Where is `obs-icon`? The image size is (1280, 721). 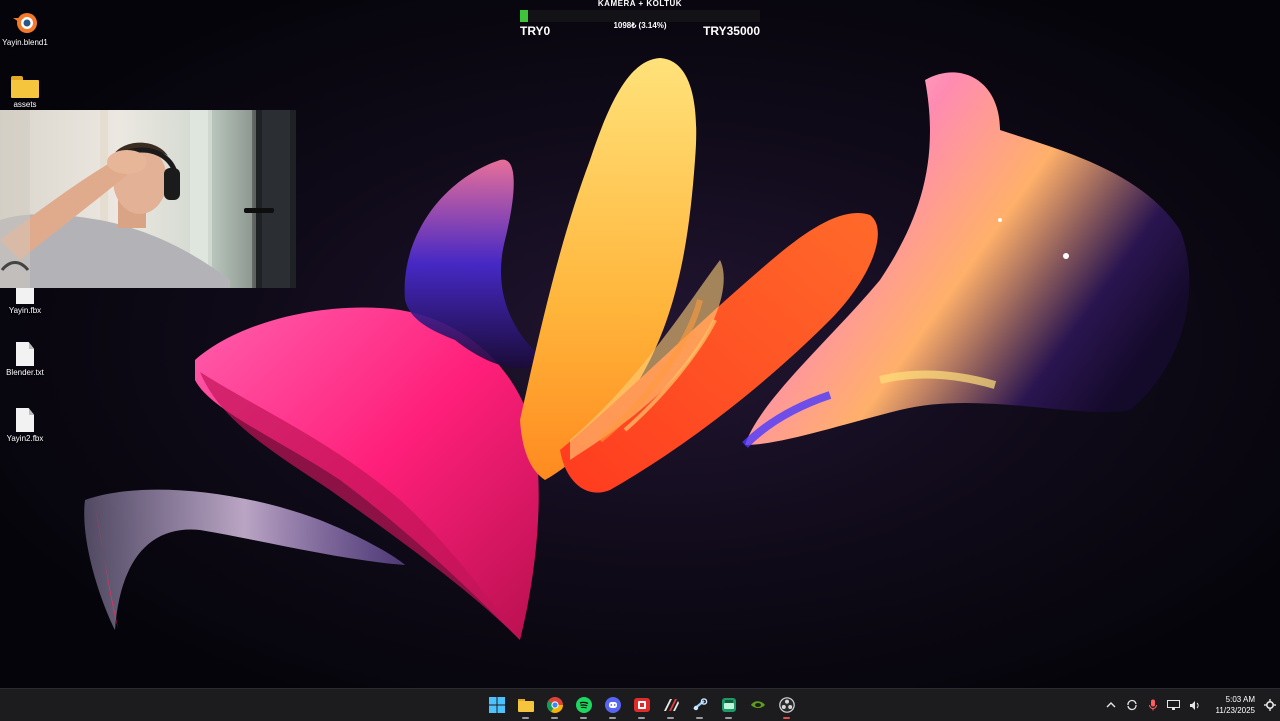 obs-icon is located at coordinates (786, 705).